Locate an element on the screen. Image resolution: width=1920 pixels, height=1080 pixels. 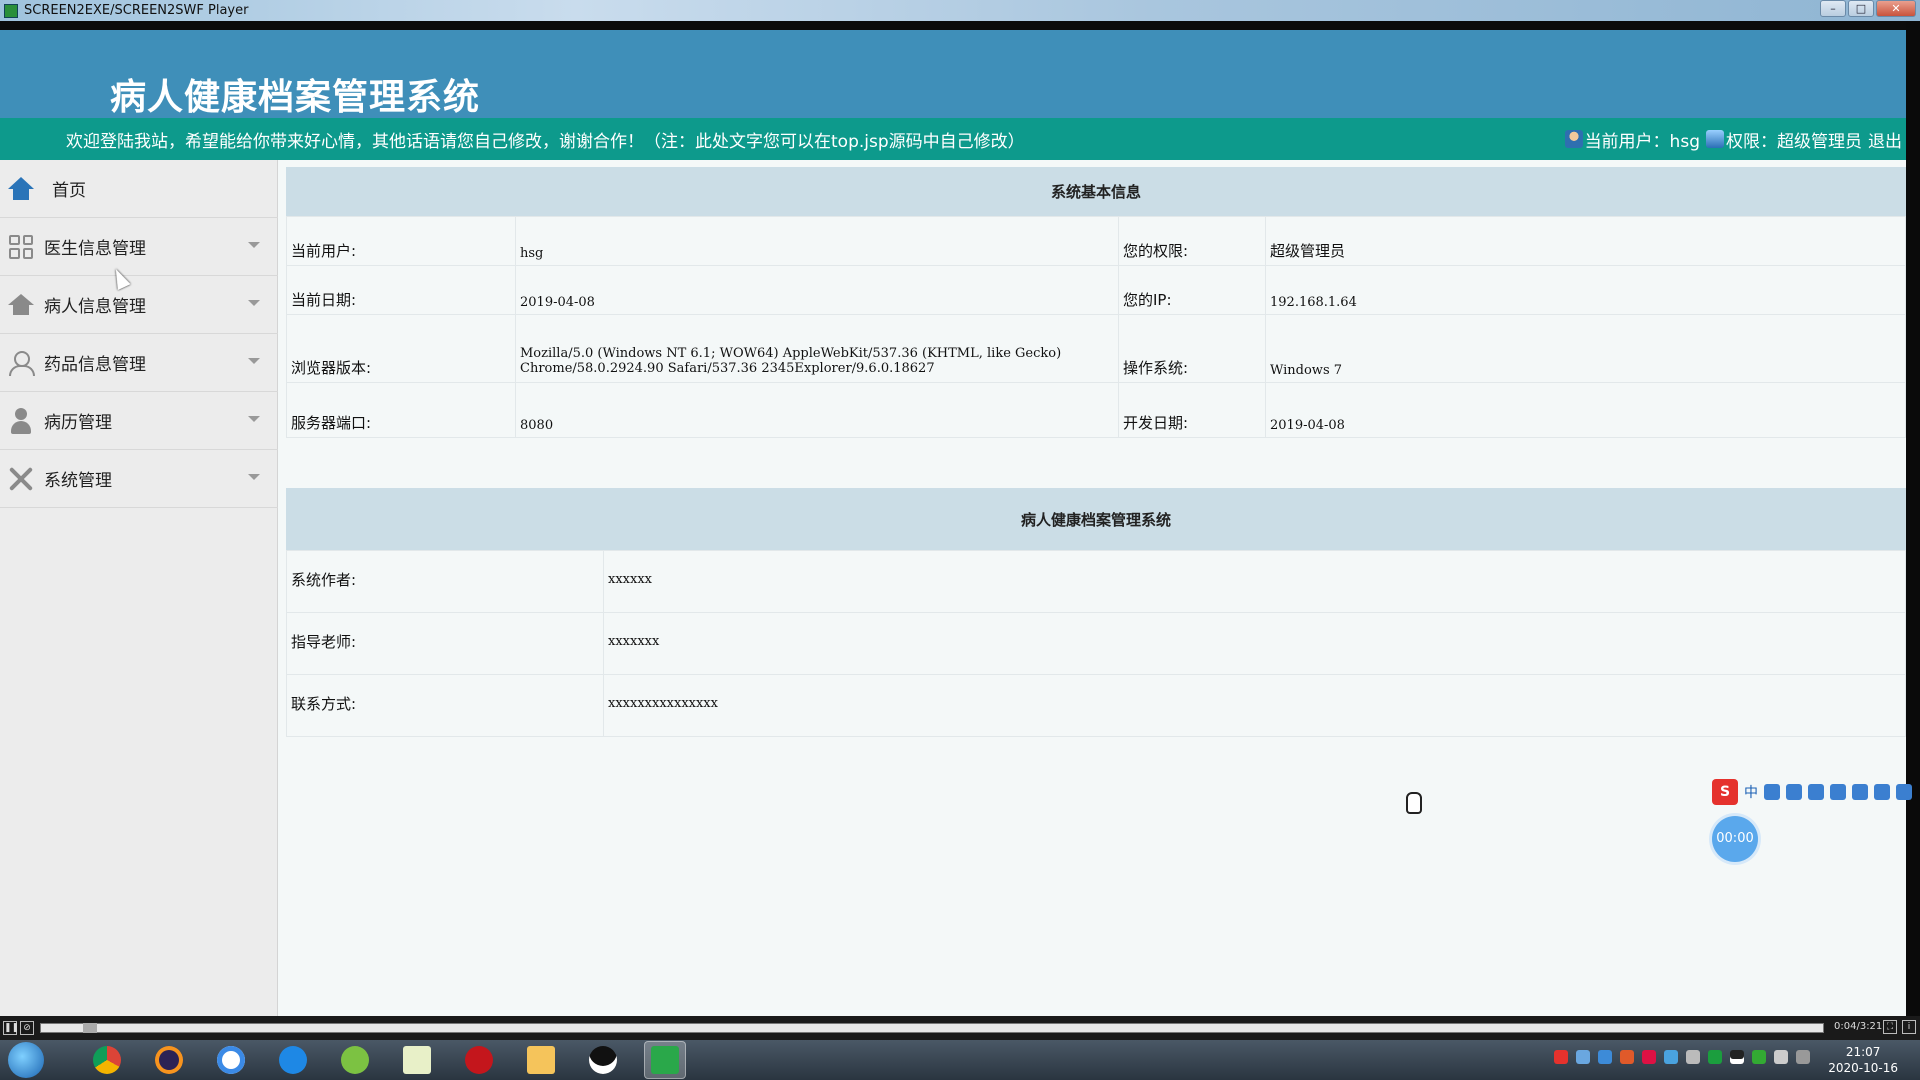
cell-value: hsg is located at coordinates (817, 241).